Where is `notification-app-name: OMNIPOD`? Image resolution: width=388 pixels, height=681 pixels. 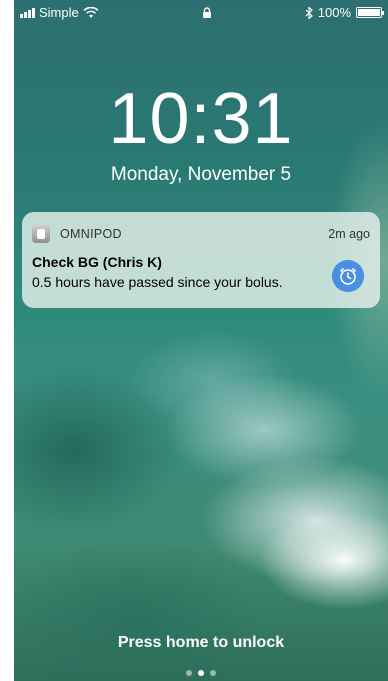
notification-app-name: OMNIPOD is located at coordinates (91, 234).